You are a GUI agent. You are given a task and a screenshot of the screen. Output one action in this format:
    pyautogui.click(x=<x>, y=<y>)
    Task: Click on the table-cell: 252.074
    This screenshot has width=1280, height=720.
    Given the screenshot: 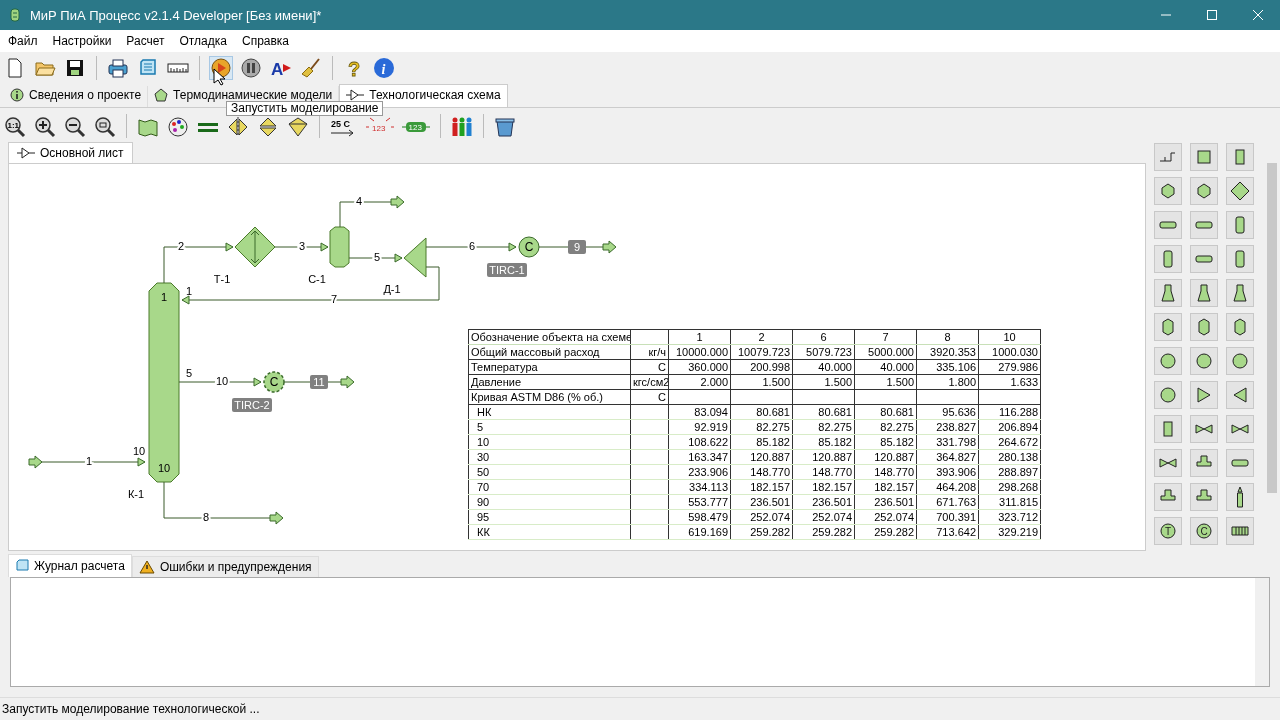 What is the action you would take?
    pyautogui.click(x=761, y=517)
    